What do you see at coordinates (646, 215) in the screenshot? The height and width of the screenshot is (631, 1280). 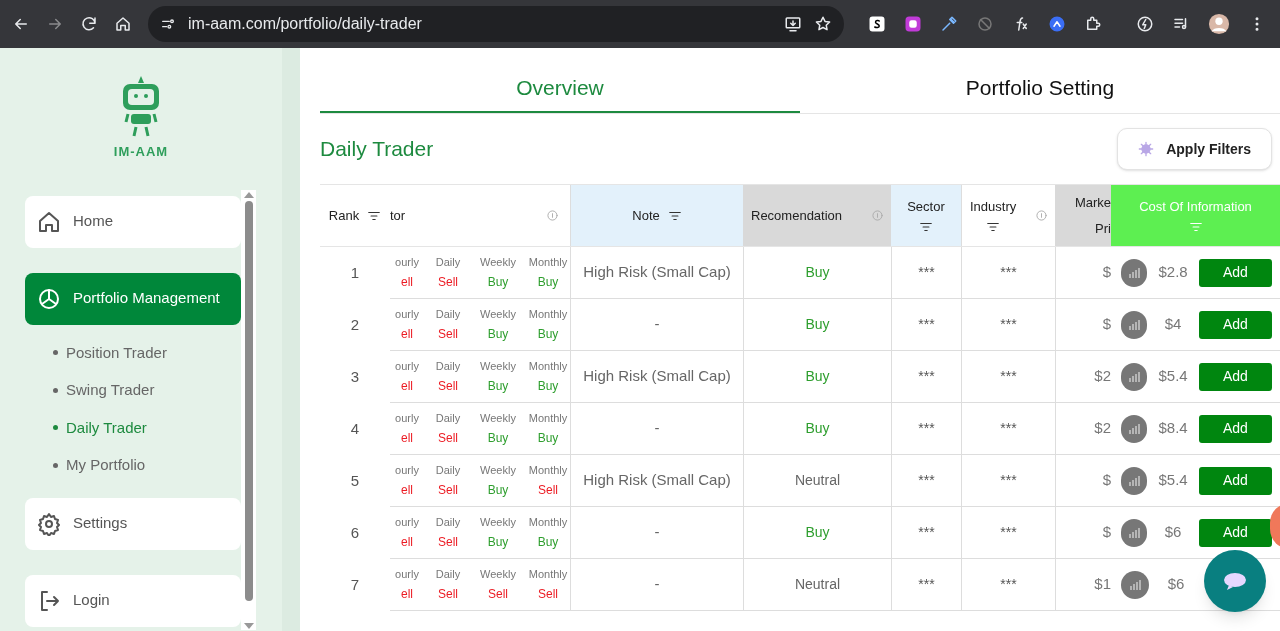 I see `column-header: Note` at bounding box center [646, 215].